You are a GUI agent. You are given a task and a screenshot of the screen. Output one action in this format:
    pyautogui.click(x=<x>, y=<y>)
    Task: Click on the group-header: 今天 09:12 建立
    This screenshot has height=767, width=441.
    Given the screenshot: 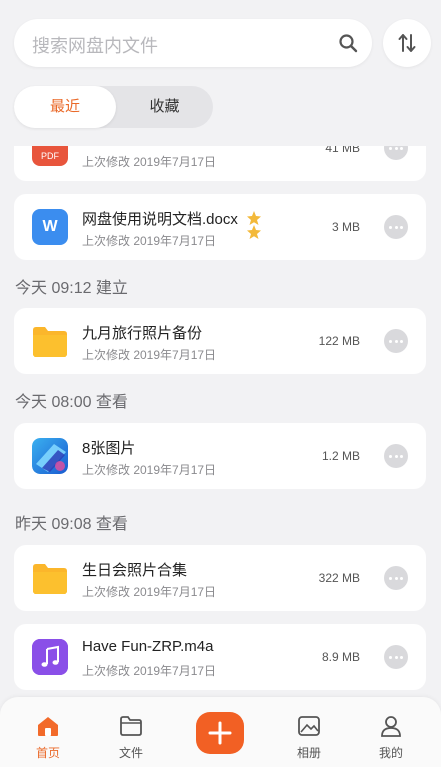 What is the action you would take?
    pyautogui.click(x=71, y=288)
    